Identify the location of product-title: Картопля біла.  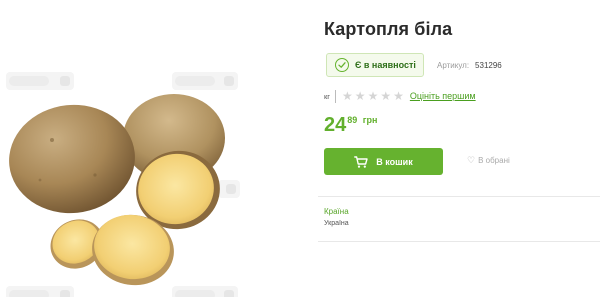
(388, 29).